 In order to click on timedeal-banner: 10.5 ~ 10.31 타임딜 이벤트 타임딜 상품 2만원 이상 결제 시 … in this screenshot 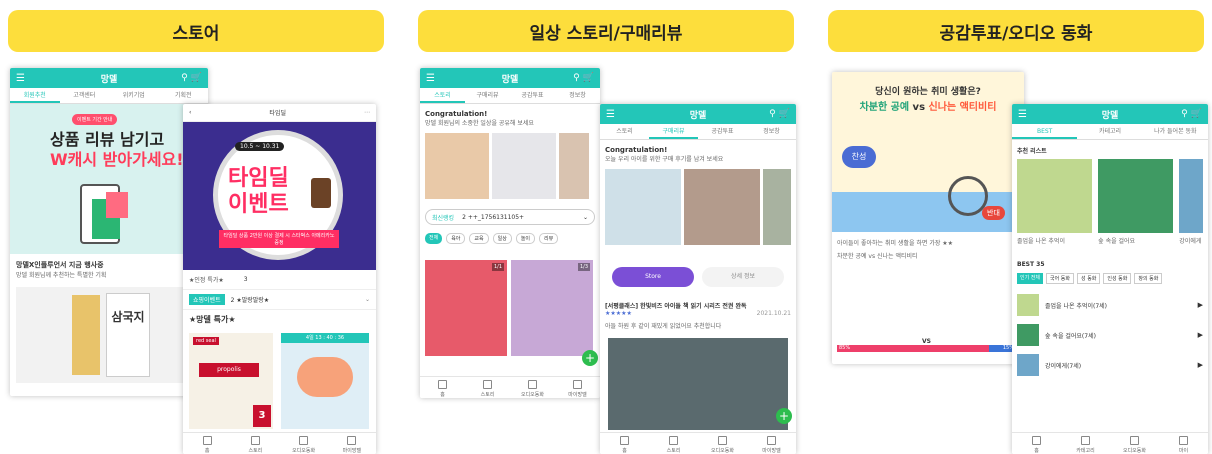, I will do `click(279, 196)`.